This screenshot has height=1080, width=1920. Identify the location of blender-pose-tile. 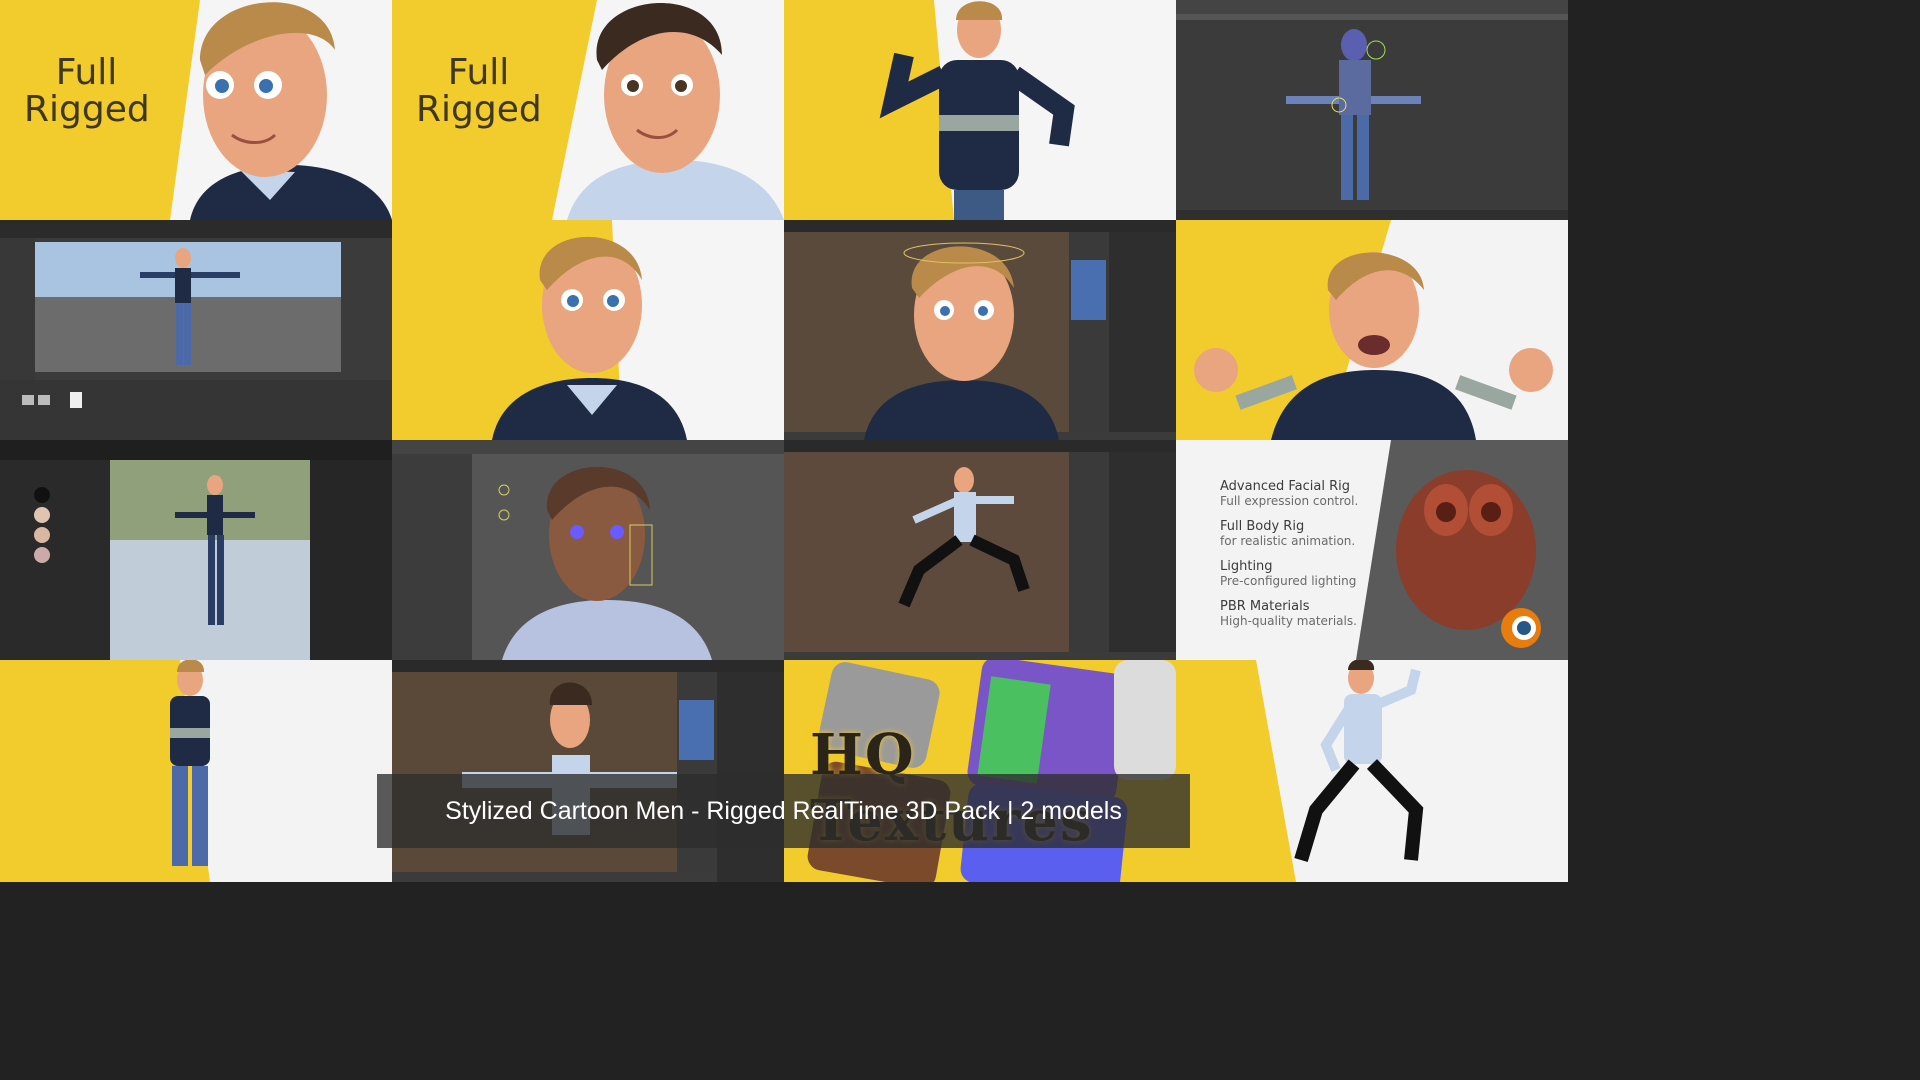
(980, 550).